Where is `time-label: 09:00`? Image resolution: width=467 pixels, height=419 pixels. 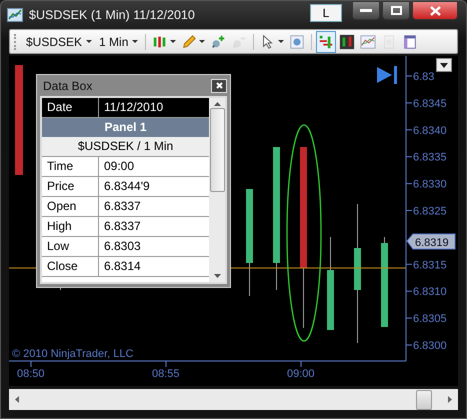 time-label: 09:00 is located at coordinates (301, 374).